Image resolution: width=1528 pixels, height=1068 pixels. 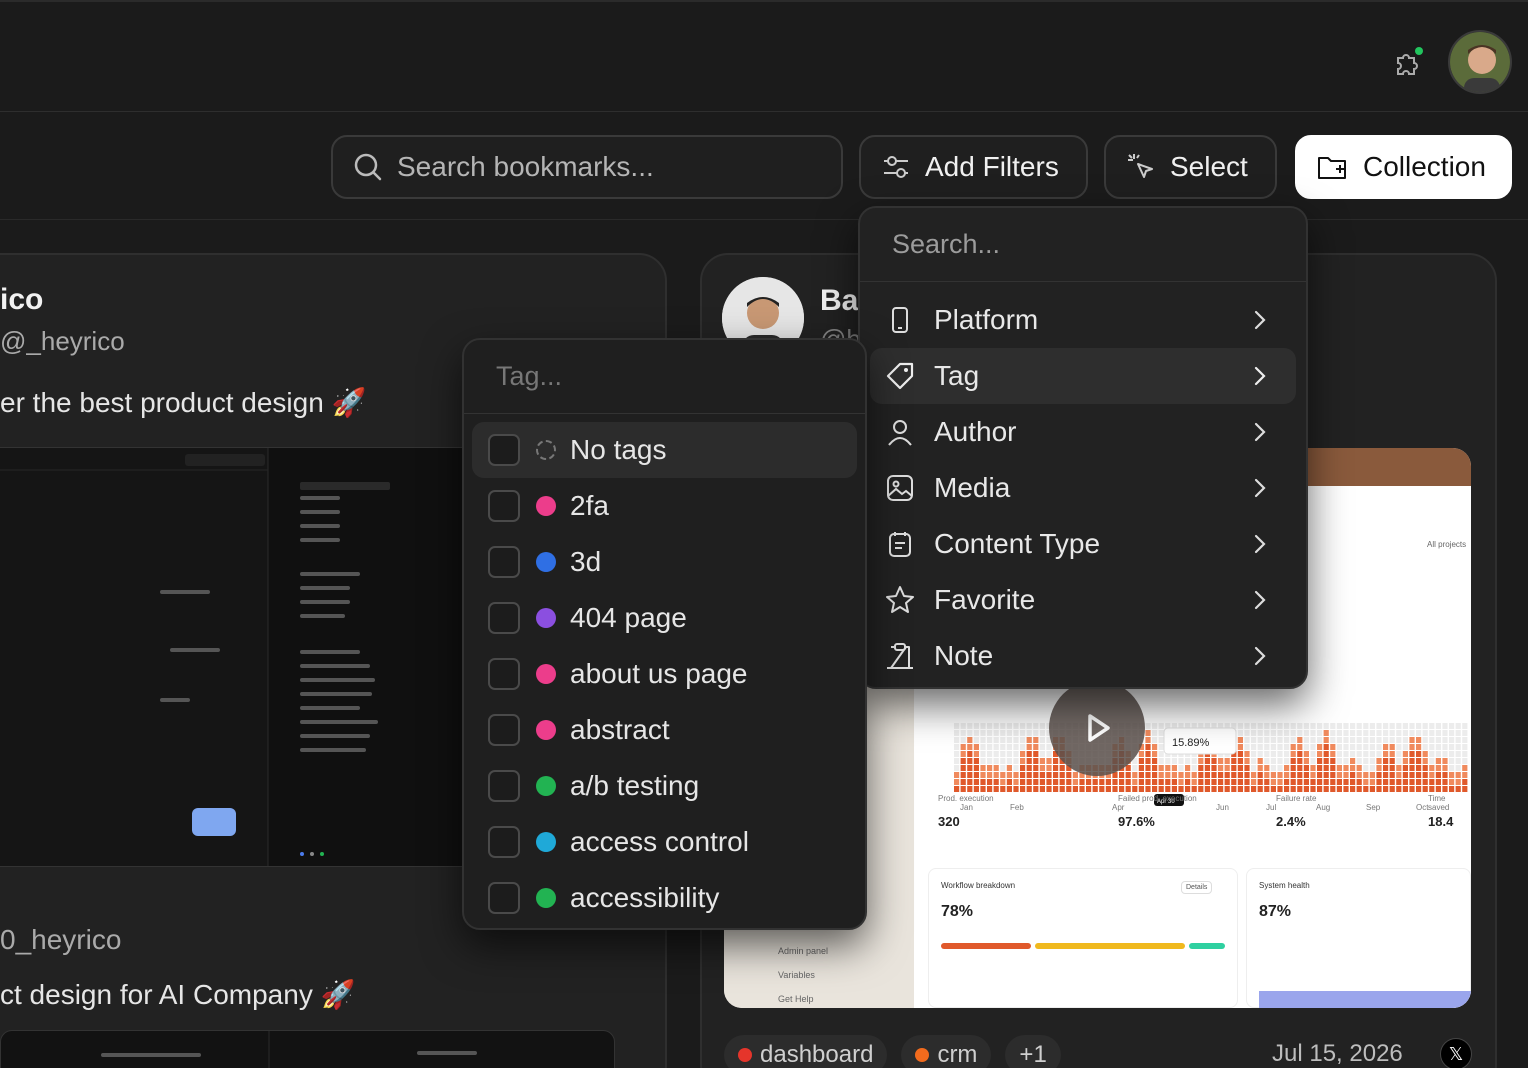 What do you see at coordinates (1083, 432) in the screenshot?
I see `filter-item-author: Author` at bounding box center [1083, 432].